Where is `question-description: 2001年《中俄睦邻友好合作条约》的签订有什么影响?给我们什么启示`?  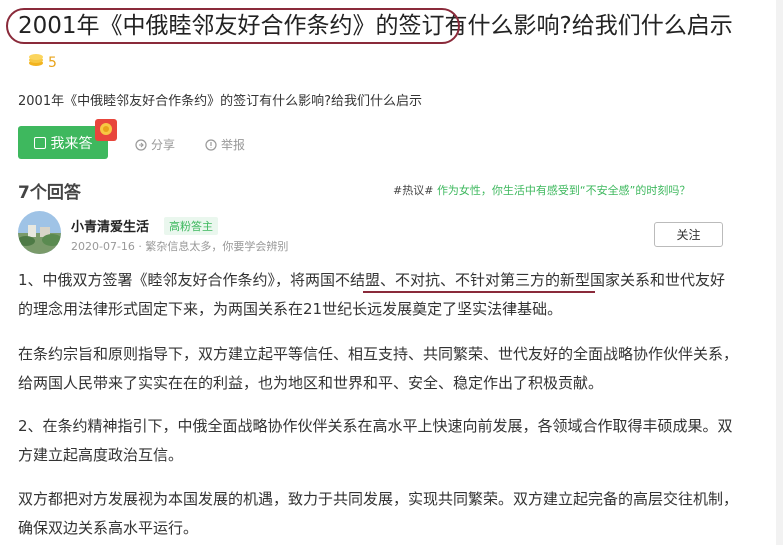
question-description: 2001年《中俄睦邻友好合作条约》的签订有什么影响?给我们什么启示 is located at coordinates (220, 101).